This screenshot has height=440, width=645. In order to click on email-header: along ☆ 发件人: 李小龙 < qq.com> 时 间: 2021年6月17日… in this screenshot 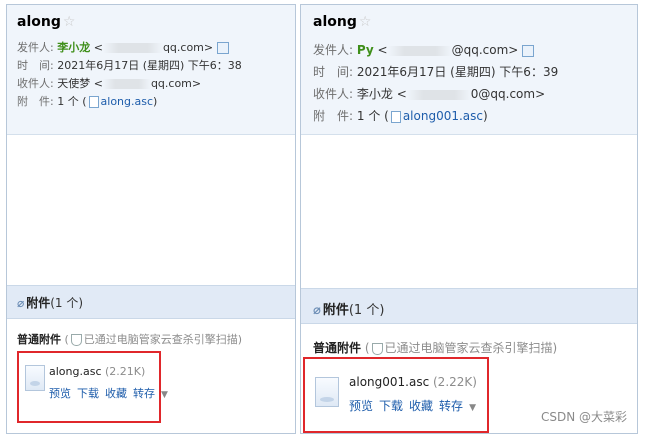, I will do `click(151, 70)`.